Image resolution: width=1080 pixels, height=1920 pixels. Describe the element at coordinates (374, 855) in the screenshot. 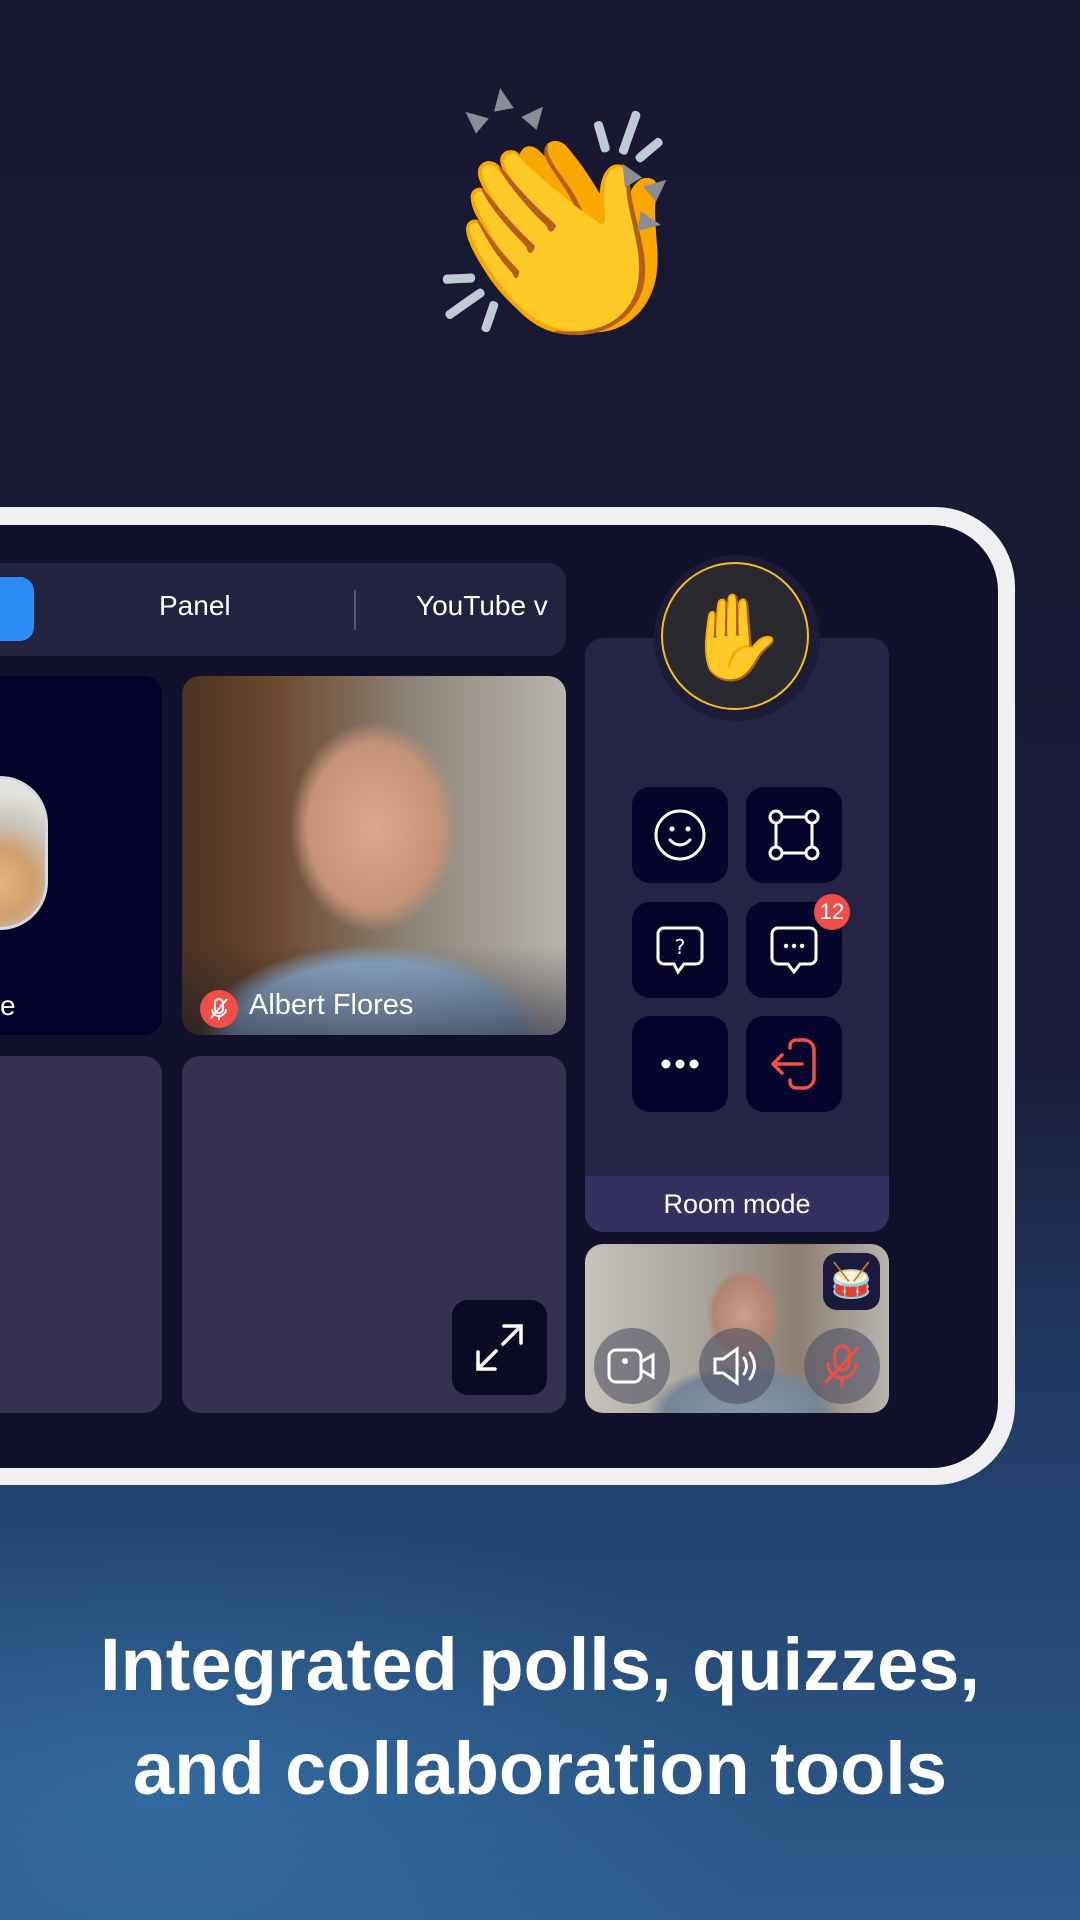

I see `participant-tile-video: Albert Flores` at that location.